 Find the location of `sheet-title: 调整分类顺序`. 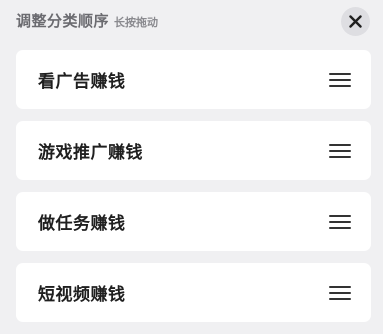

sheet-title: 调整分类顺序 is located at coordinates (63, 21).